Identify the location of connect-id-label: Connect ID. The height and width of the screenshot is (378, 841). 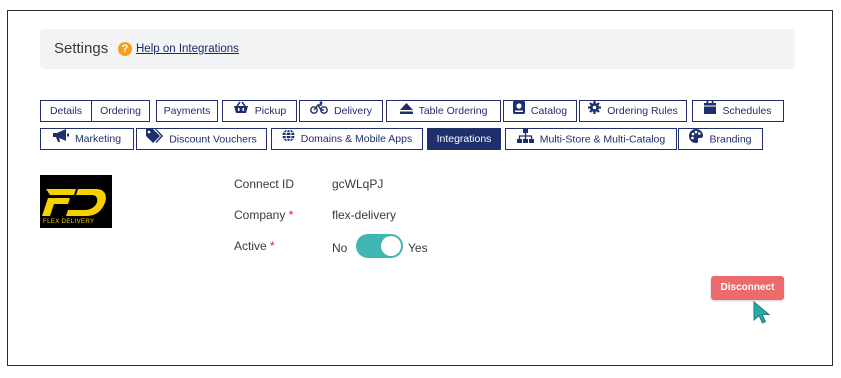
(264, 184).